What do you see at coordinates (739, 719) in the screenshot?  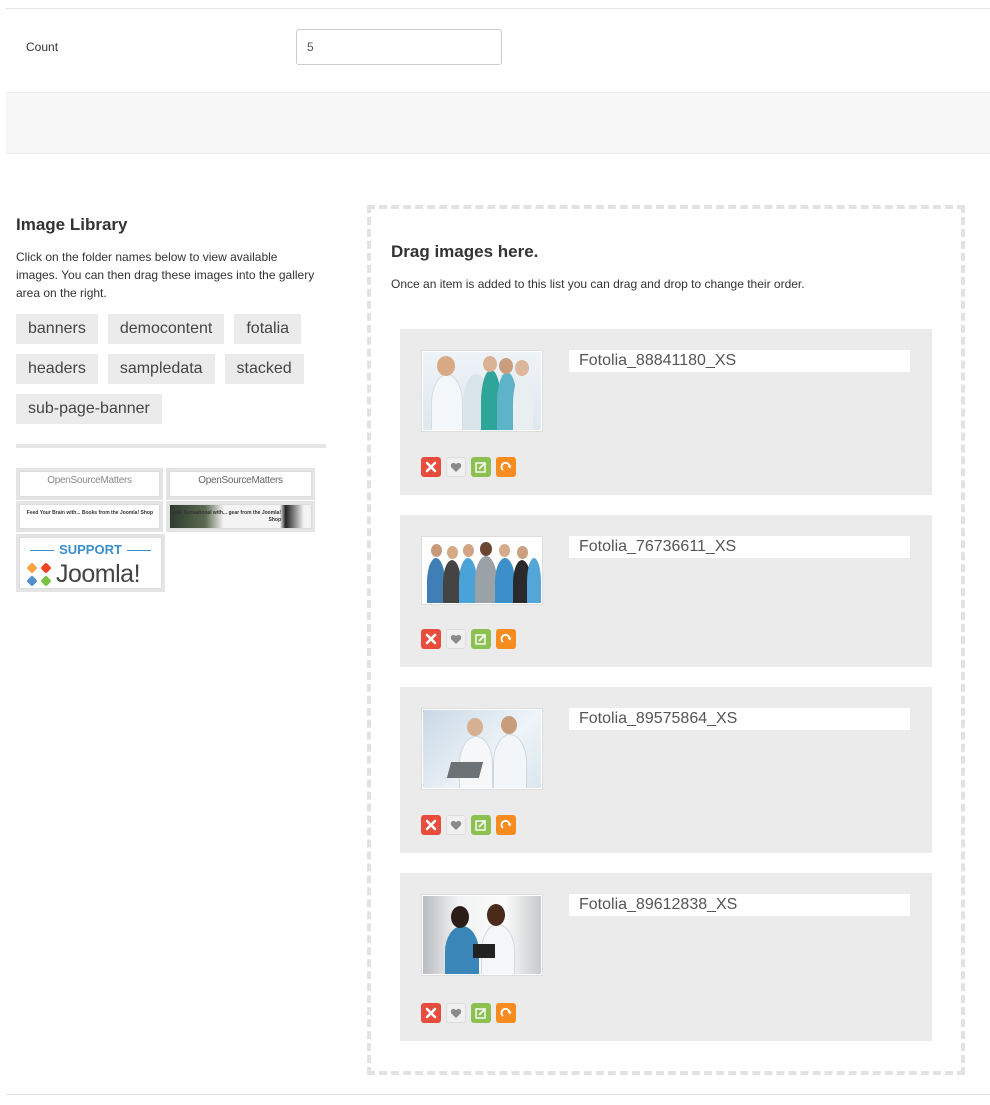 I see `gallery-item-name: Fotolia_89575864_XS` at bounding box center [739, 719].